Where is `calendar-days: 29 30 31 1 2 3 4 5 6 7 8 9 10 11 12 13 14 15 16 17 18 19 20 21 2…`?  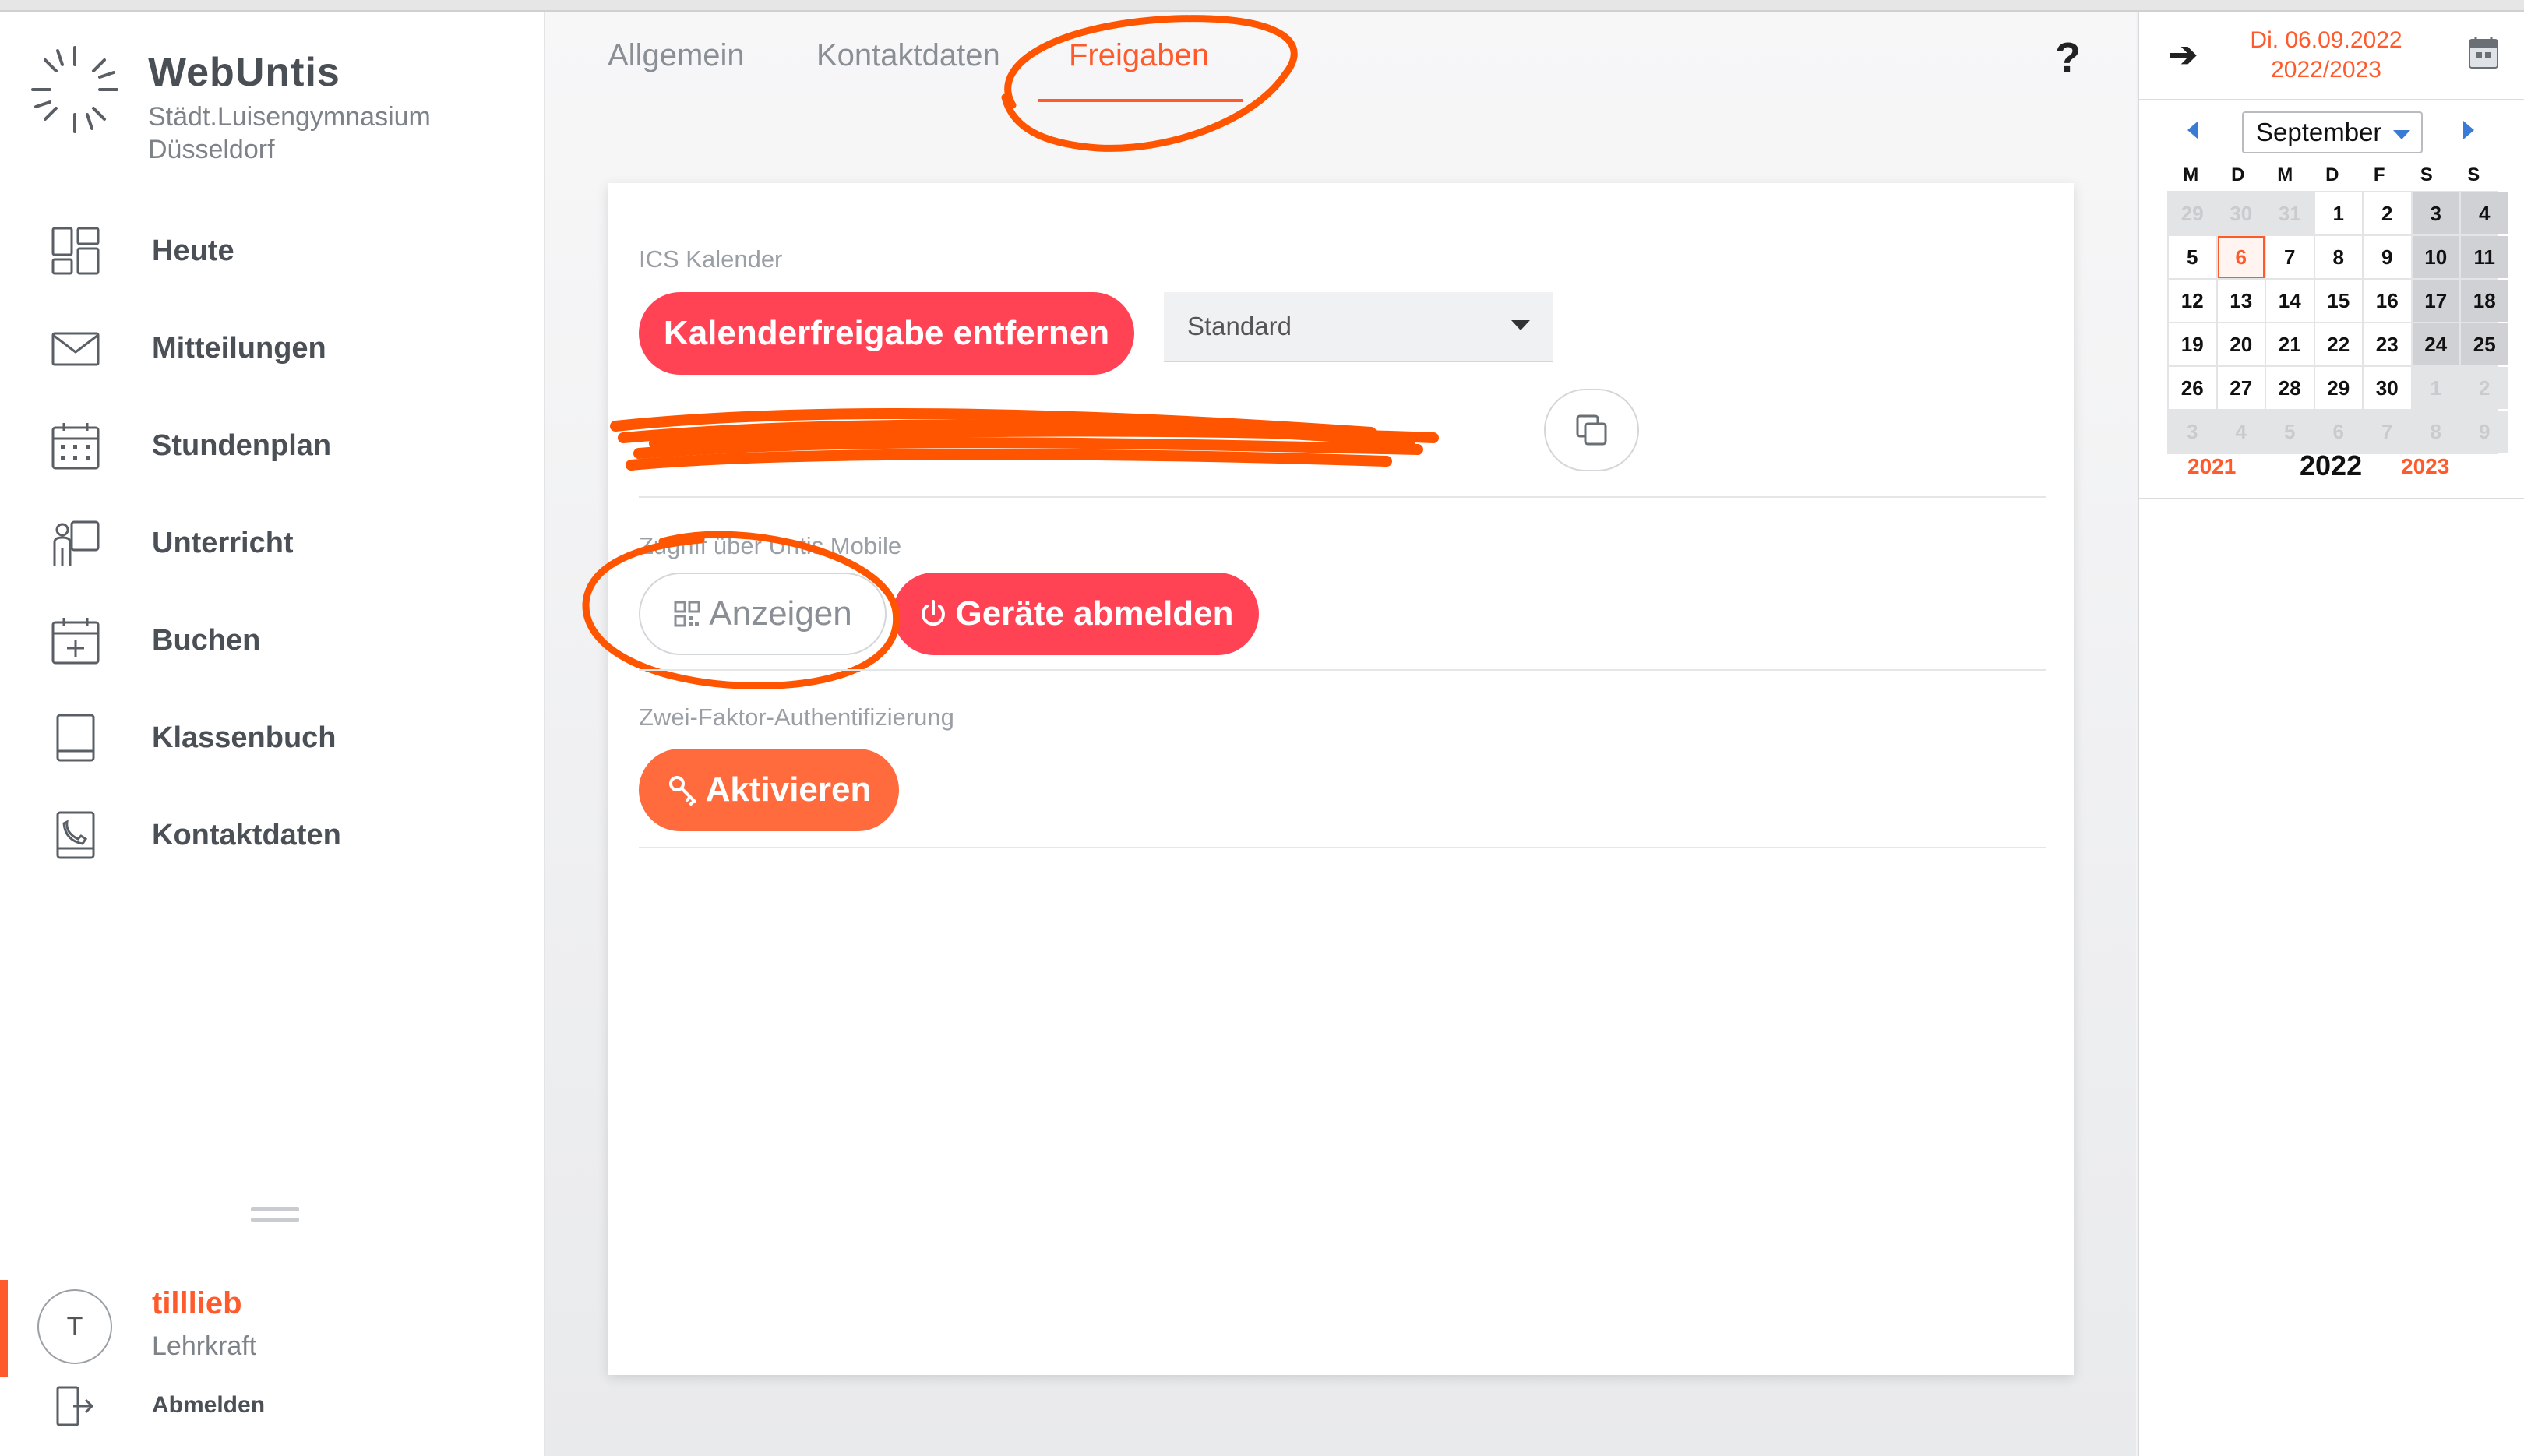
calendar-days: 29 30 31 1 2 3 4 5 6 7 8 9 10 11 12 13 14 15 16 17 18 19 20 21 2… is located at coordinates (2337, 323).